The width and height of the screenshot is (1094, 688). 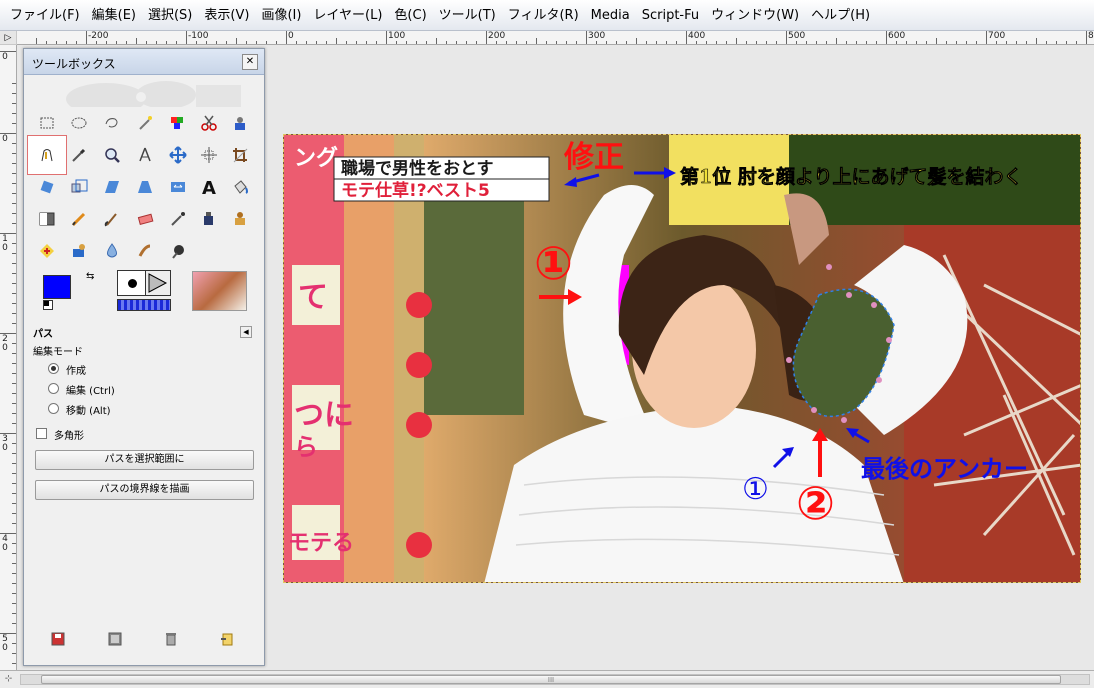 What do you see at coordinates (158, 283) in the screenshot?
I see `pattern-indicator` at bounding box center [158, 283].